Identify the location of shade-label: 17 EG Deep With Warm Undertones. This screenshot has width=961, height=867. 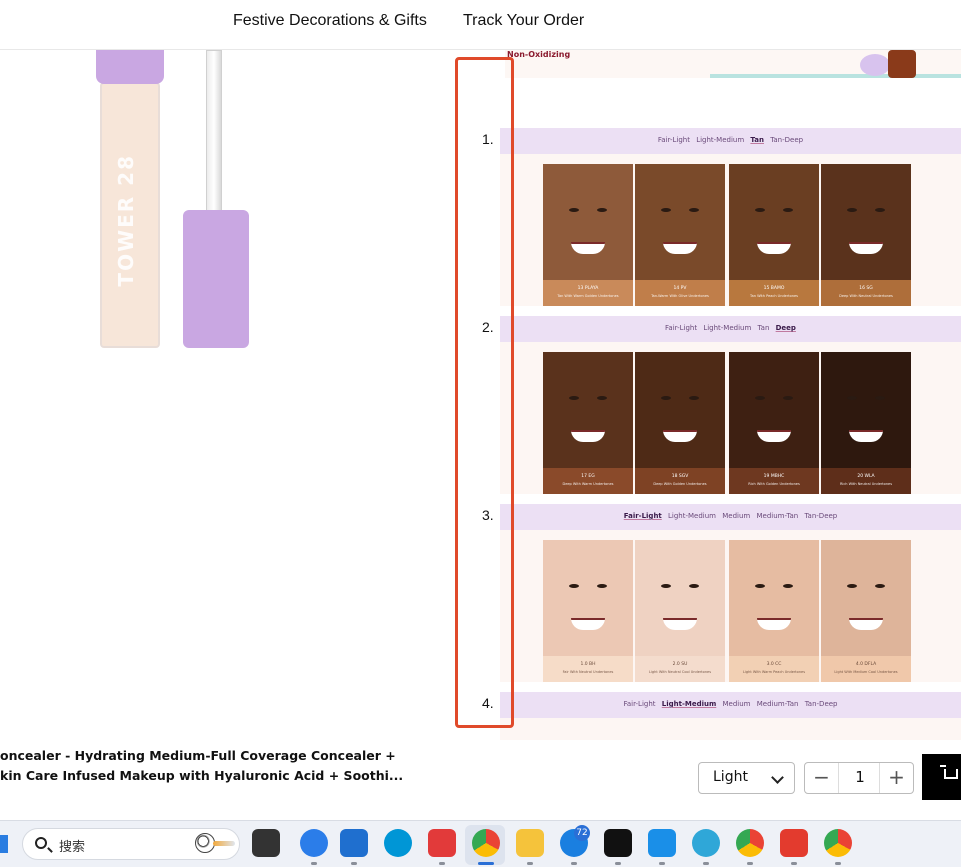
(588, 481).